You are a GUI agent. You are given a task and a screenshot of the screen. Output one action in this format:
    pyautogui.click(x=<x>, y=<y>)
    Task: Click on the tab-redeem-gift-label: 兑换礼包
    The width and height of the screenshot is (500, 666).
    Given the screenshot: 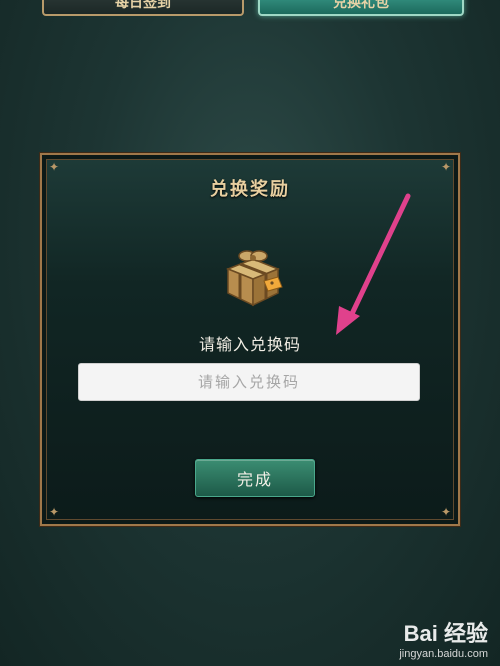 What is the action you would take?
    pyautogui.click(x=361, y=5)
    